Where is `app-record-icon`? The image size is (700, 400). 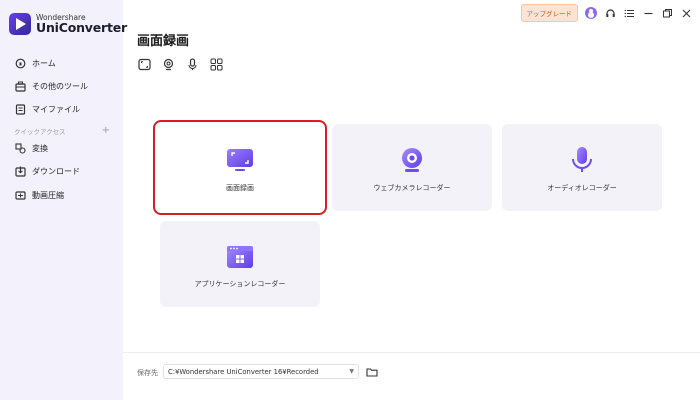
app-record-icon is located at coordinates (240, 257).